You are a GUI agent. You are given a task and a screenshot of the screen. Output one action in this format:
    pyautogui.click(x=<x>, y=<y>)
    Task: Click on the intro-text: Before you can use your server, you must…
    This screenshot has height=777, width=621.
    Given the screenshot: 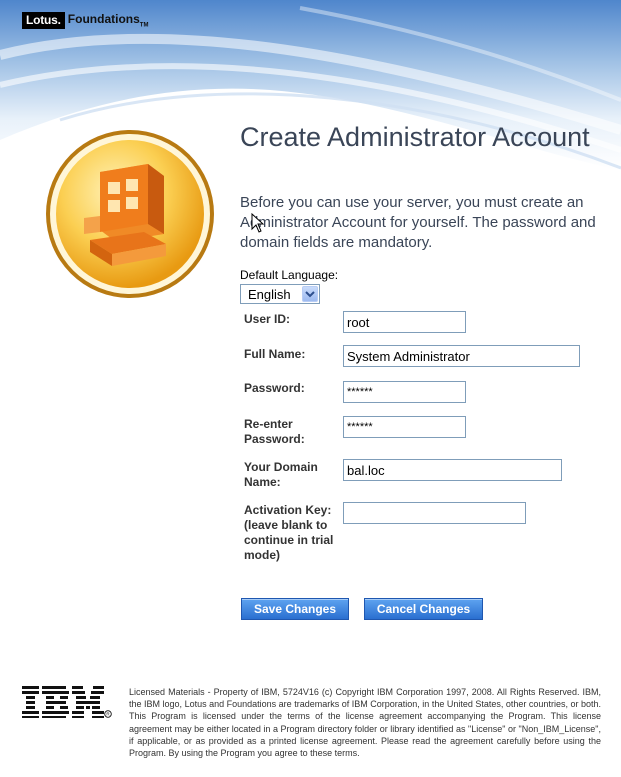 What is the action you would take?
    pyautogui.click(x=418, y=222)
    